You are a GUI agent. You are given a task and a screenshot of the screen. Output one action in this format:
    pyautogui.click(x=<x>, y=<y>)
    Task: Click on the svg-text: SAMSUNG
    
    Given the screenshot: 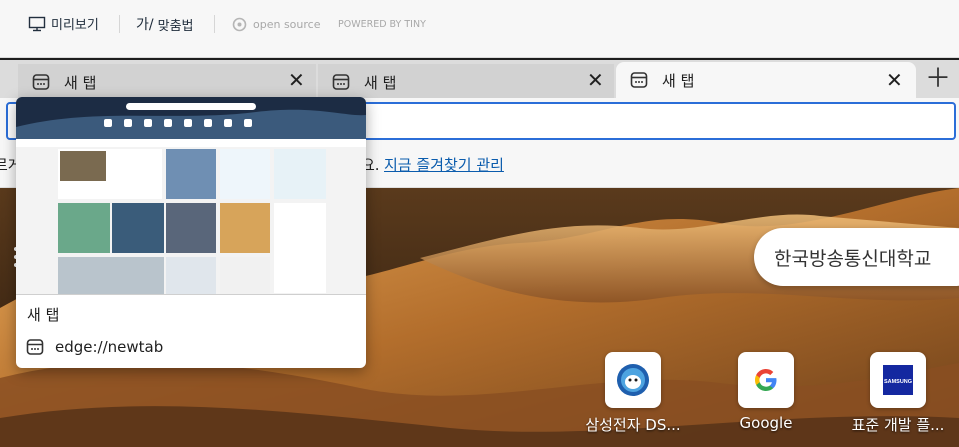 What is the action you would take?
    pyautogui.click(x=898, y=382)
    